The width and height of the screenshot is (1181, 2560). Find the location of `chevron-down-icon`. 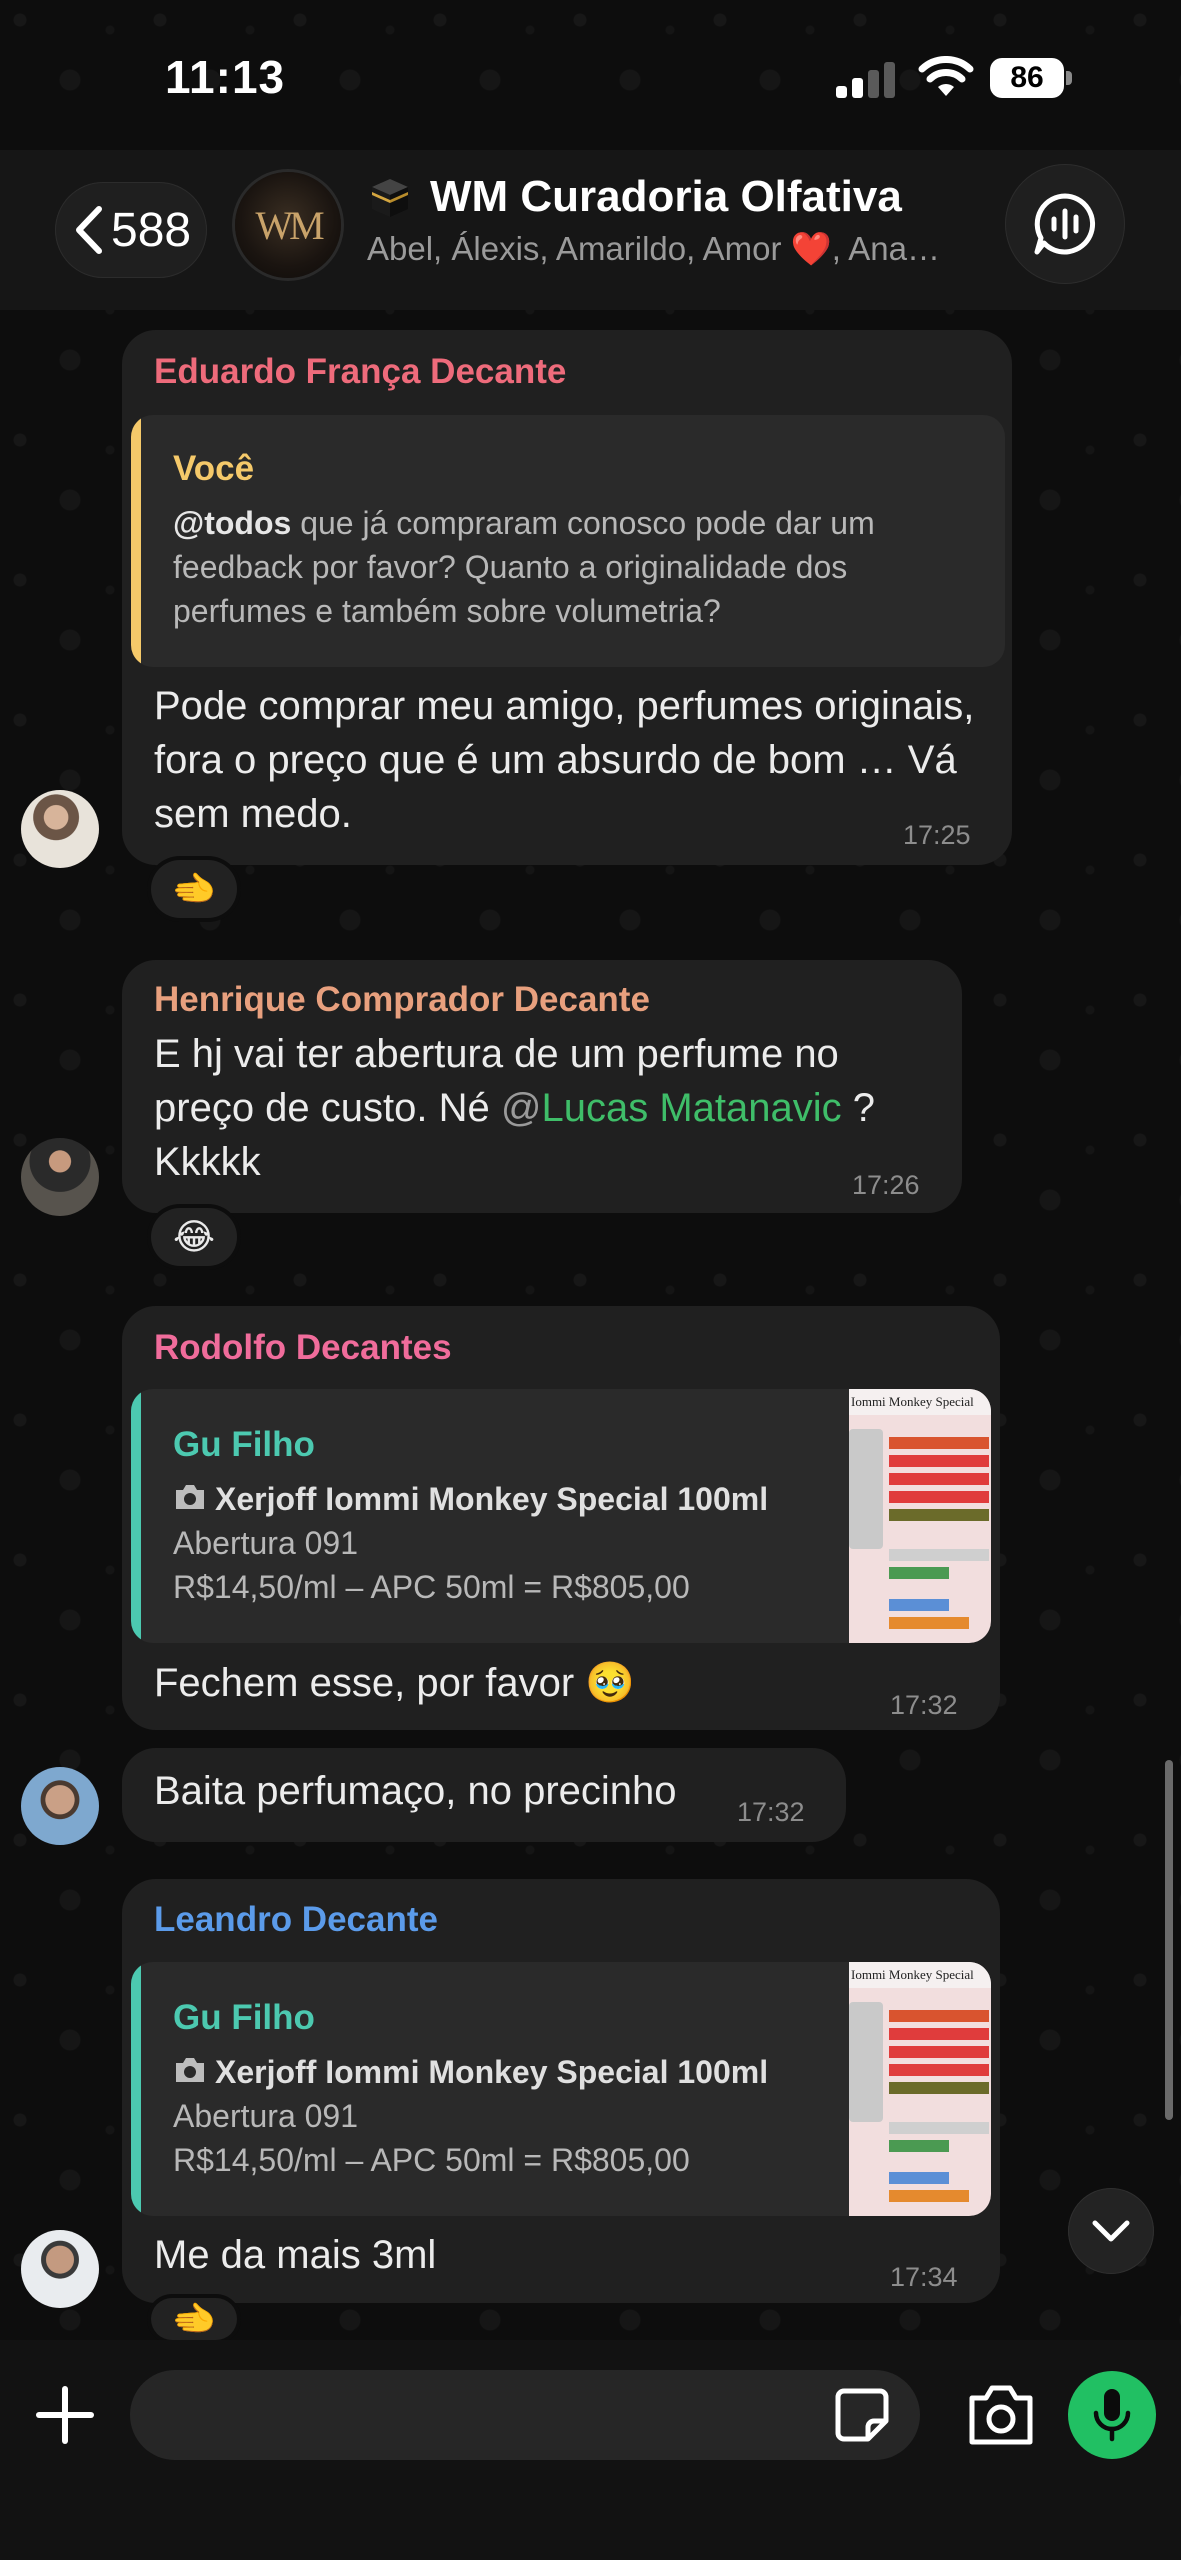

chevron-down-icon is located at coordinates (1111, 2231).